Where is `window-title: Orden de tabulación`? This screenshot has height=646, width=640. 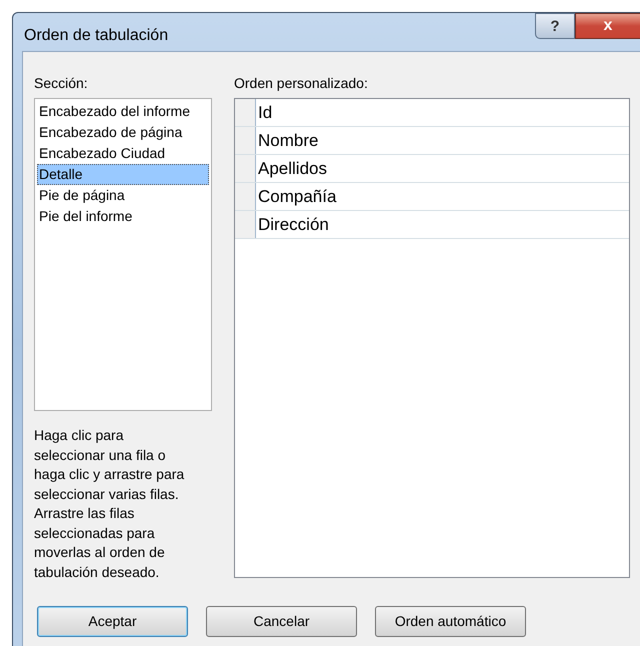
window-title: Orden de tabulación is located at coordinates (96, 36).